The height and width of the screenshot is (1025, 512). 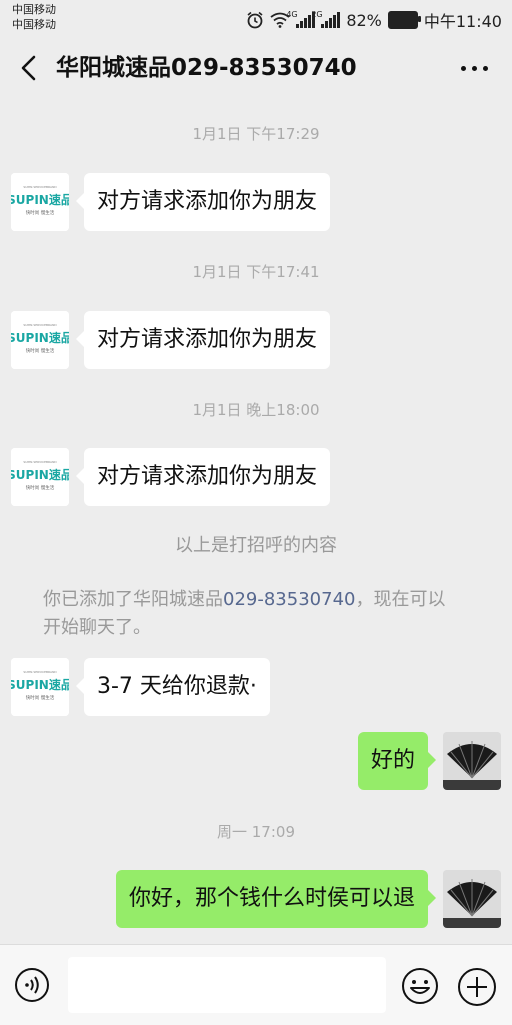 What do you see at coordinates (477, 987) in the screenshot?
I see `plus-icon` at bounding box center [477, 987].